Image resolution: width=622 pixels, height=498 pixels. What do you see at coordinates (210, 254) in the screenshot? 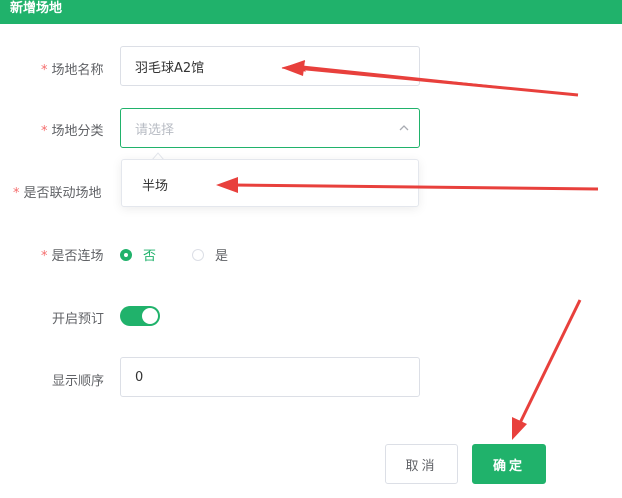
I see `radio-yes: 是` at bounding box center [210, 254].